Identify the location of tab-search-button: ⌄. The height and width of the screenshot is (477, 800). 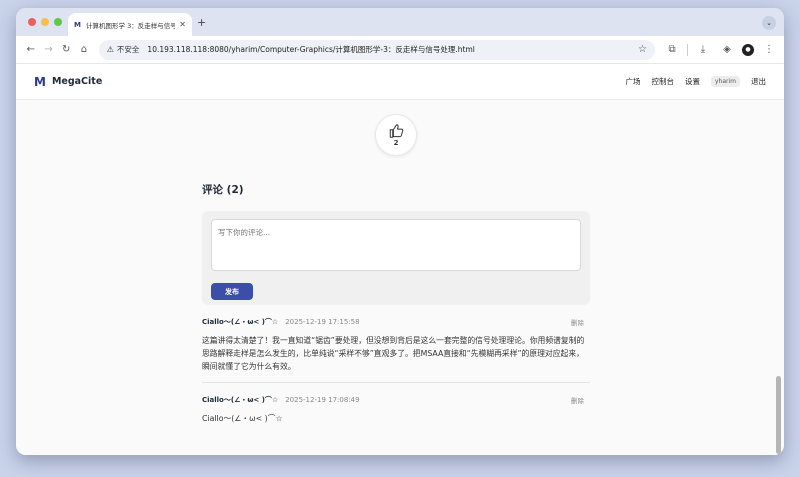
(769, 23).